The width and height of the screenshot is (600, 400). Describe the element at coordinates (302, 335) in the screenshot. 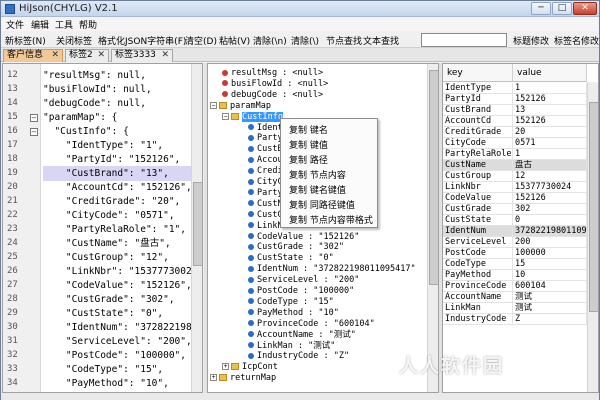

I see `tree-node: AccountName : "测试"` at that location.